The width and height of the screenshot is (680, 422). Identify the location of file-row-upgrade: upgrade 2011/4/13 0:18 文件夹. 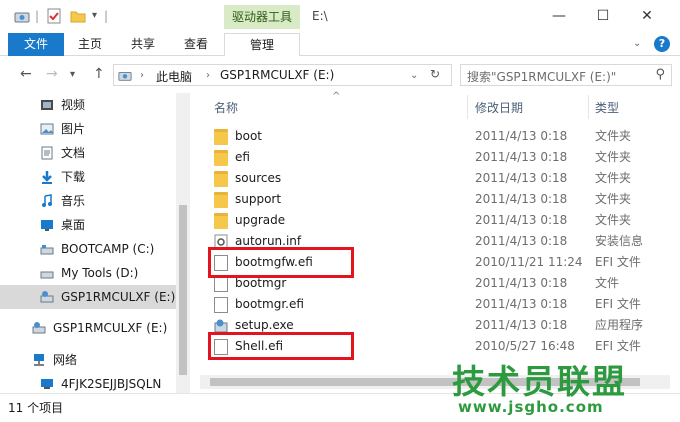
(438, 220).